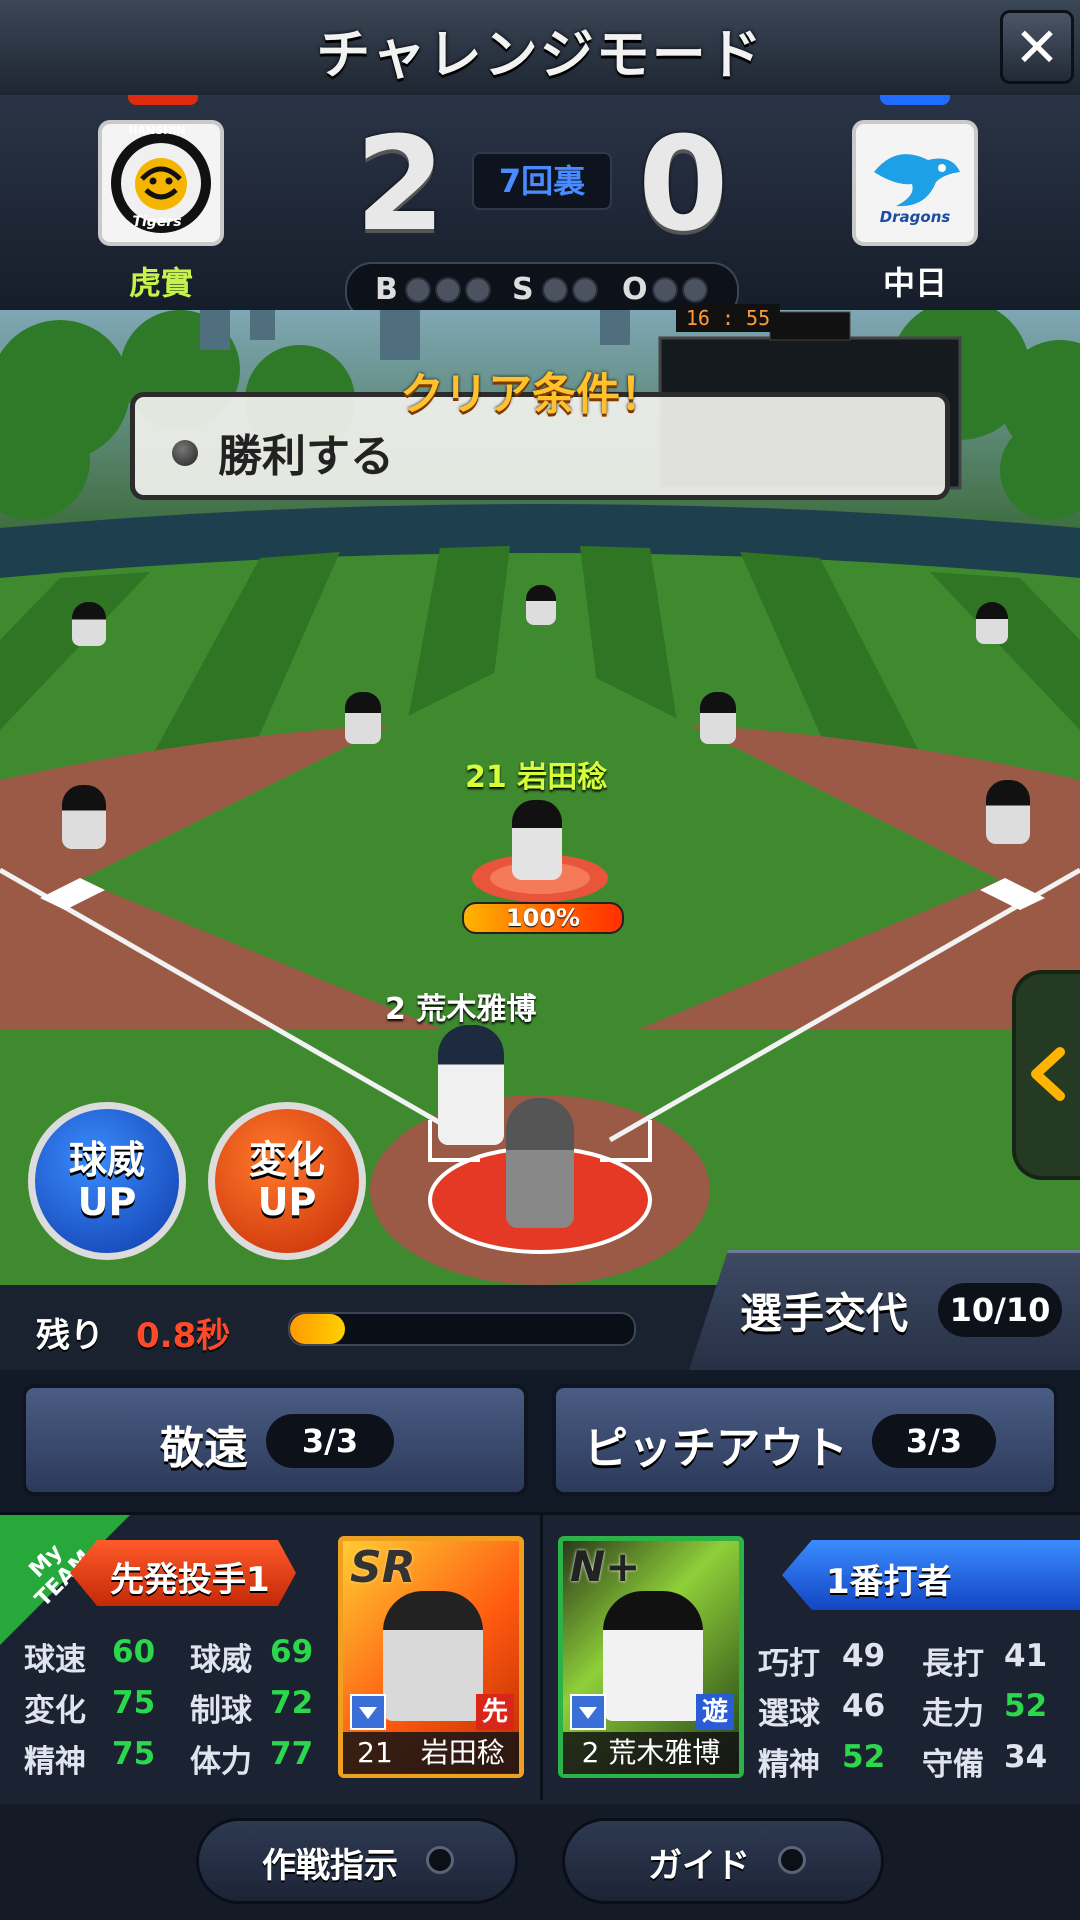  Describe the element at coordinates (183, 1336) in the screenshot. I see `timer-value: 0.8秒` at that location.